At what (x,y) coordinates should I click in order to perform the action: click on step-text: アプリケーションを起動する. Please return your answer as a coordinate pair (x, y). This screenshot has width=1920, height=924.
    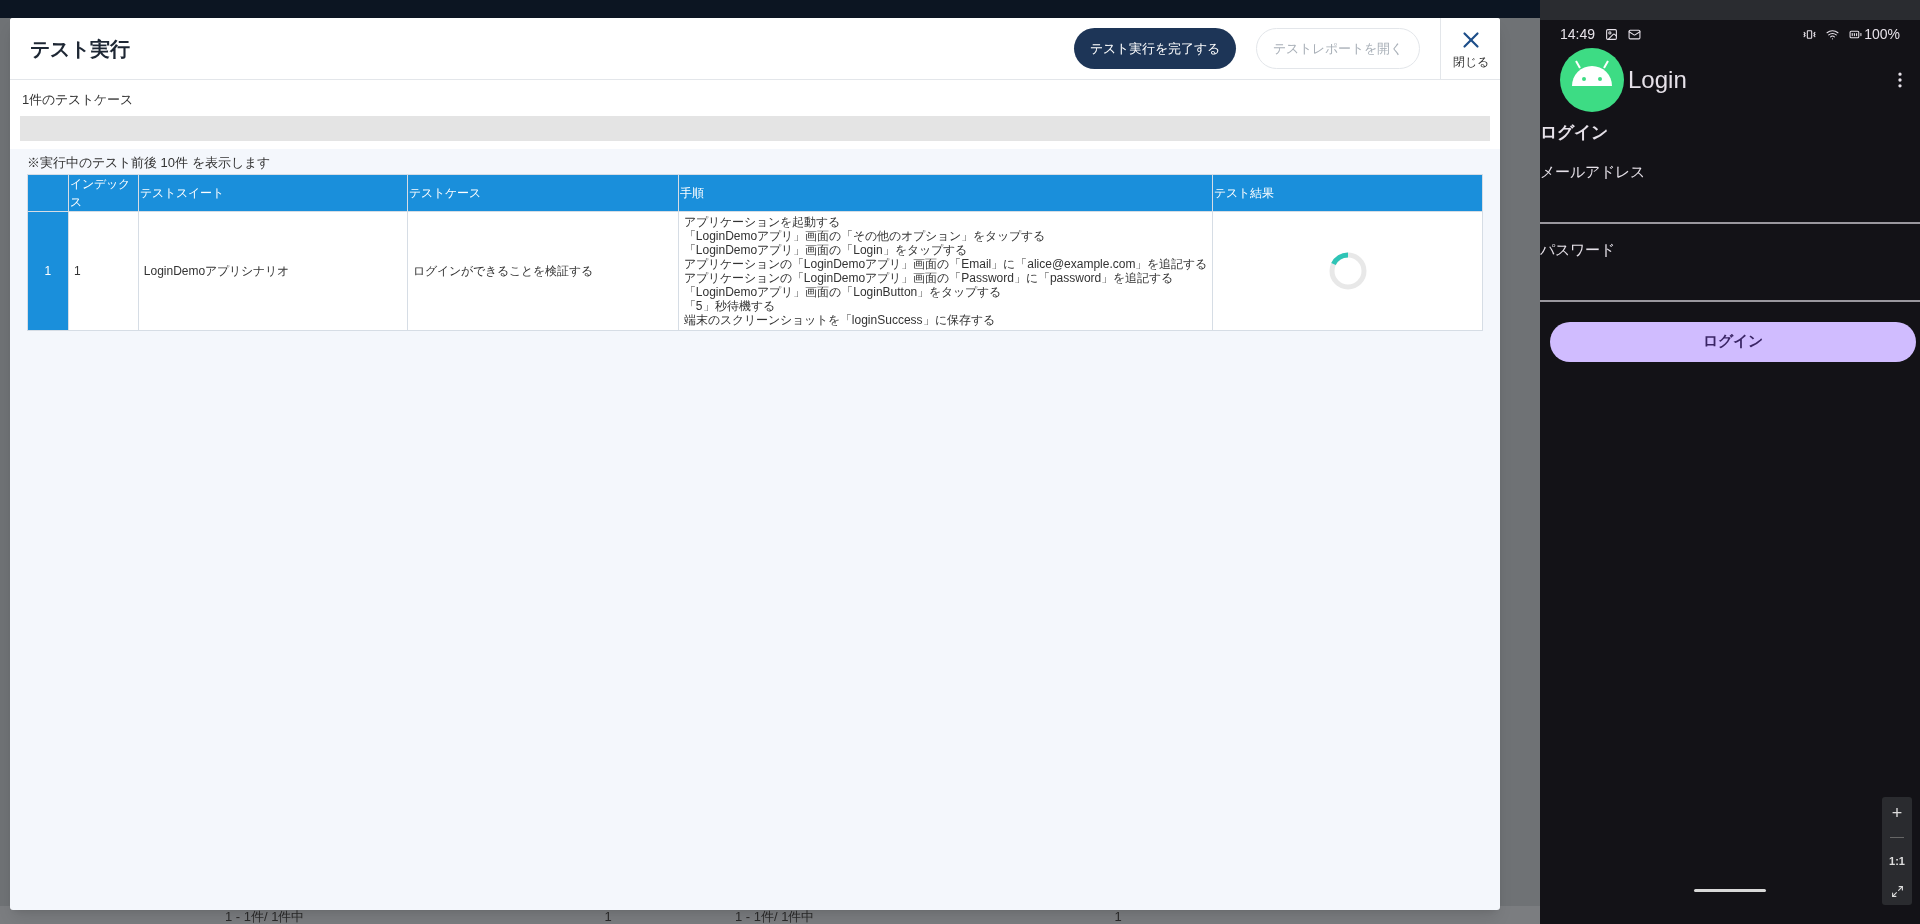
    Looking at the image, I should click on (762, 222).